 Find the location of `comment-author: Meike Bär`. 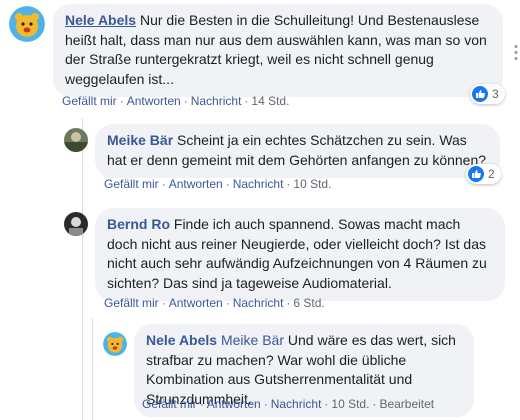

comment-author: Meike Bär is located at coordinates (140, 140).